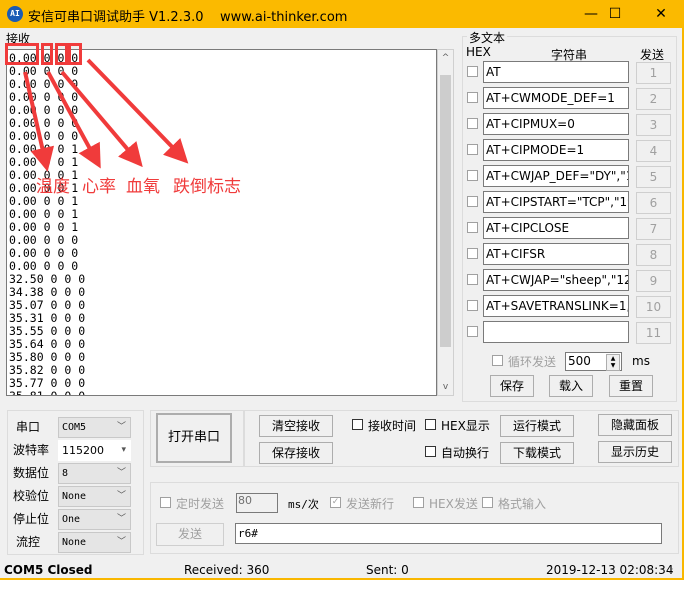 This screenshot has height=589, width=691. Describe the element at coordinates (635, 452) in the screenshot. I see `show-history-button: 显示历史` at that location.